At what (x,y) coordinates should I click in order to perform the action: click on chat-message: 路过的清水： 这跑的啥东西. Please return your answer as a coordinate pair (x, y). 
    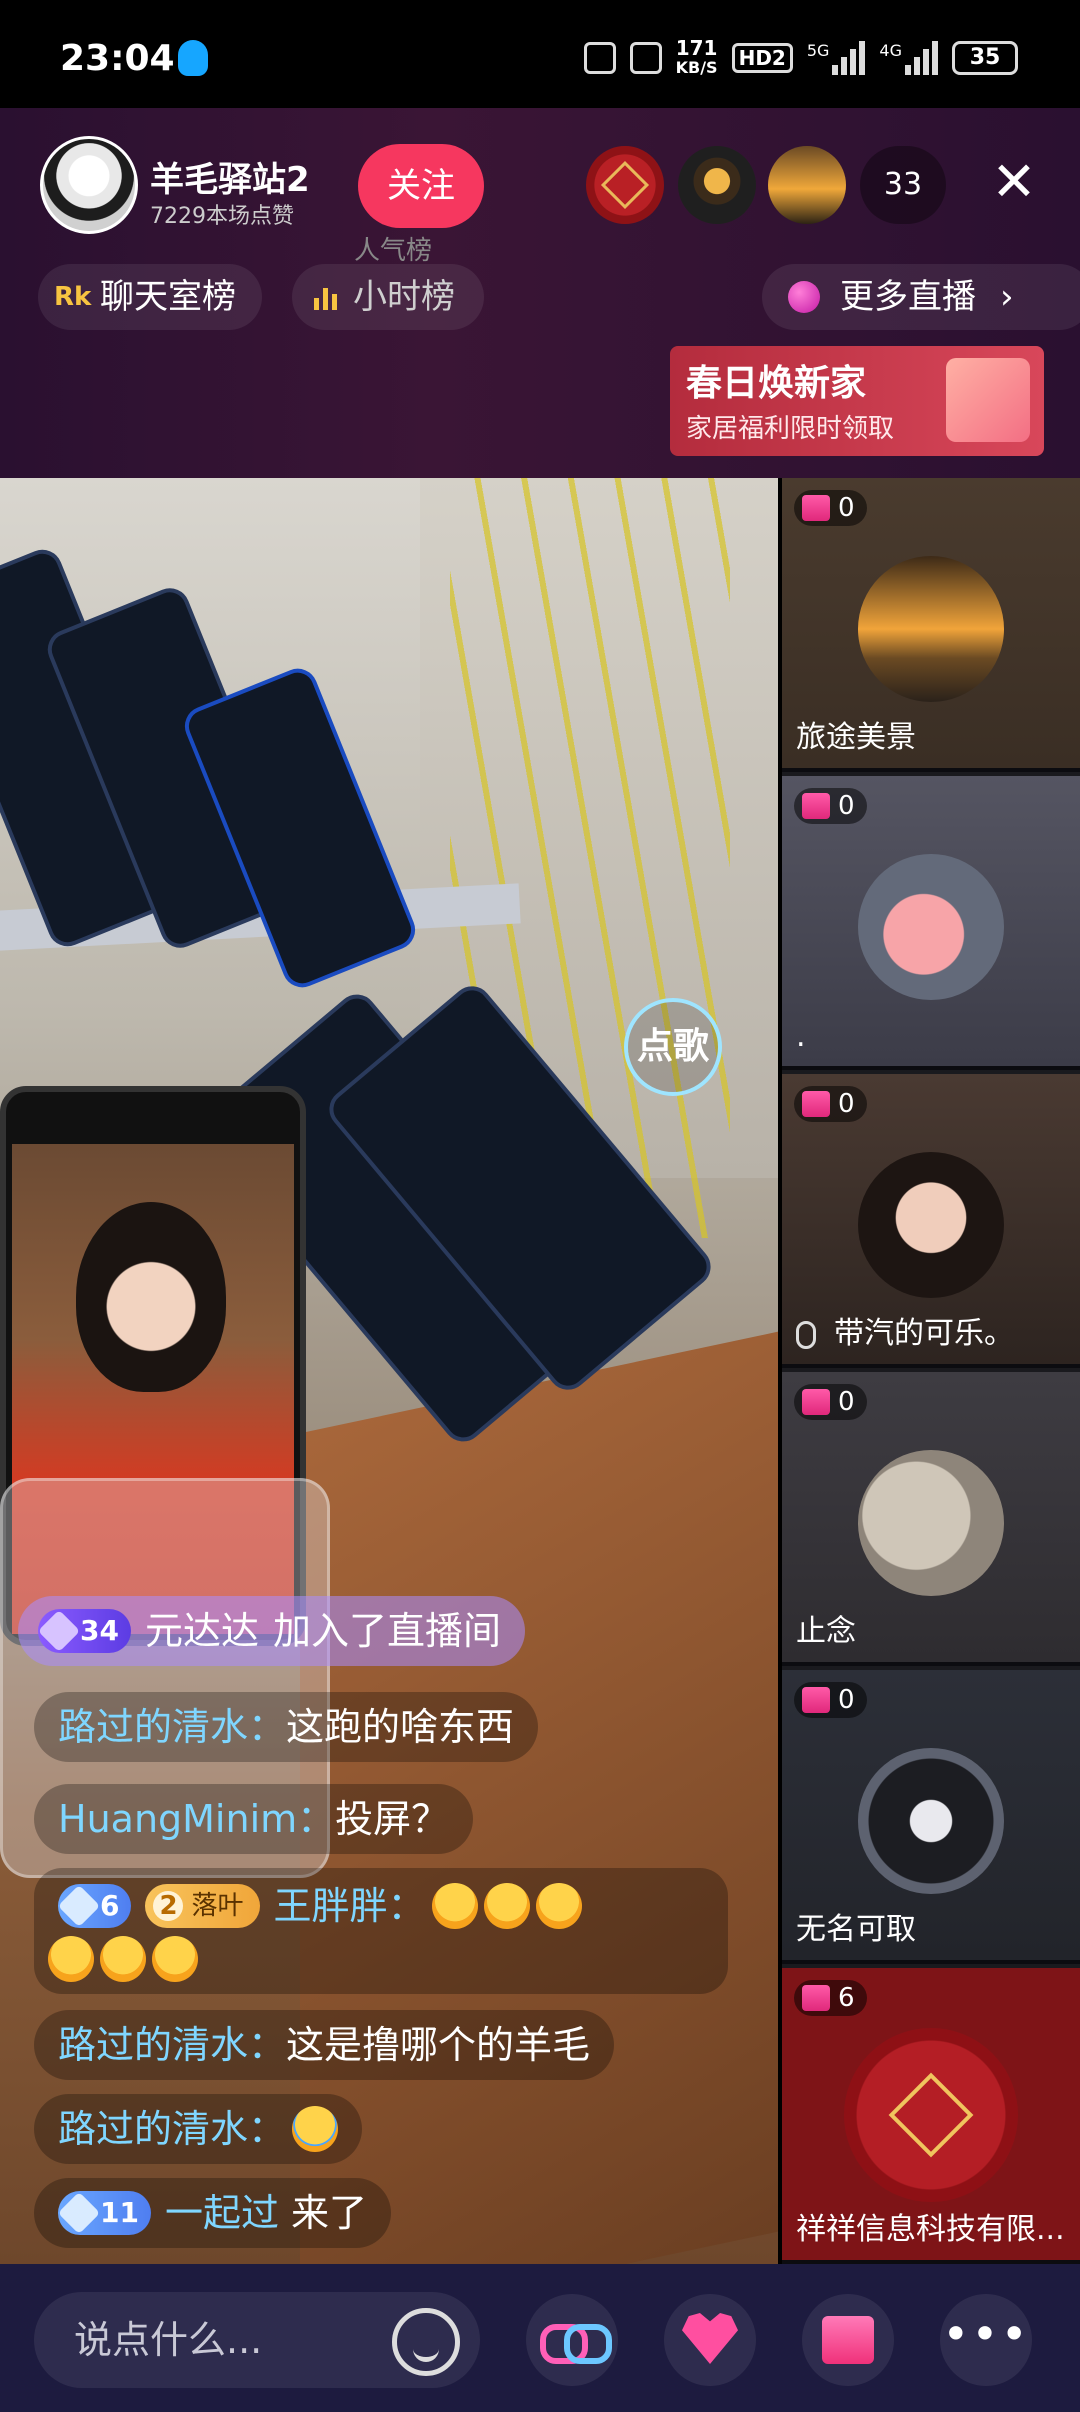
    Looking at the image, I should click on (286, 1727).